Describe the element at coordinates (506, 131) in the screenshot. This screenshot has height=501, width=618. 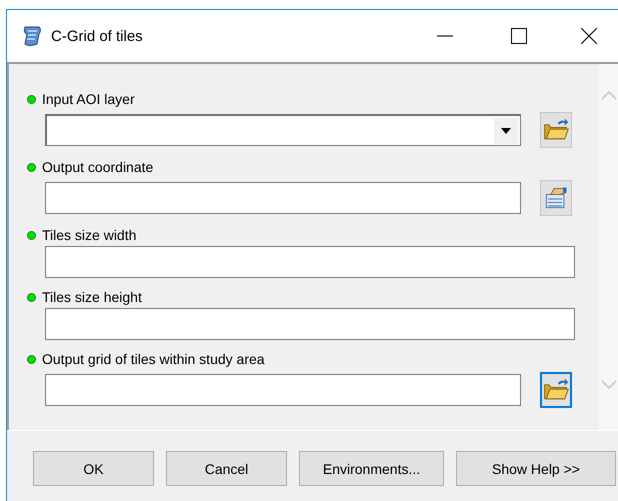
I see `dropdown-arrow-icon` at that location.